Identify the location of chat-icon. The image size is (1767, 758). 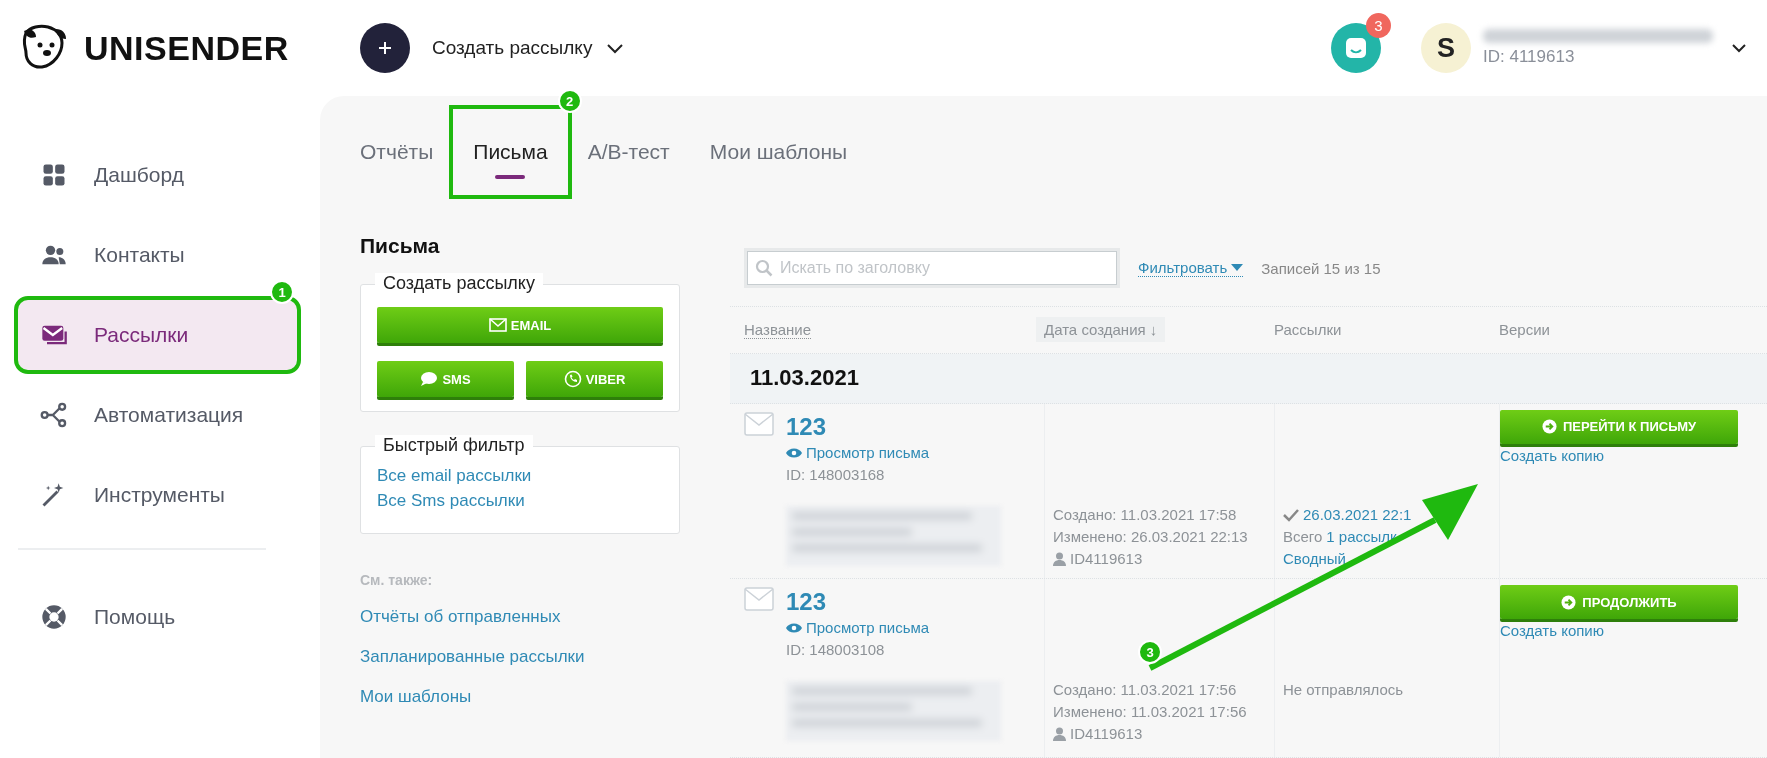
(1356, 48).